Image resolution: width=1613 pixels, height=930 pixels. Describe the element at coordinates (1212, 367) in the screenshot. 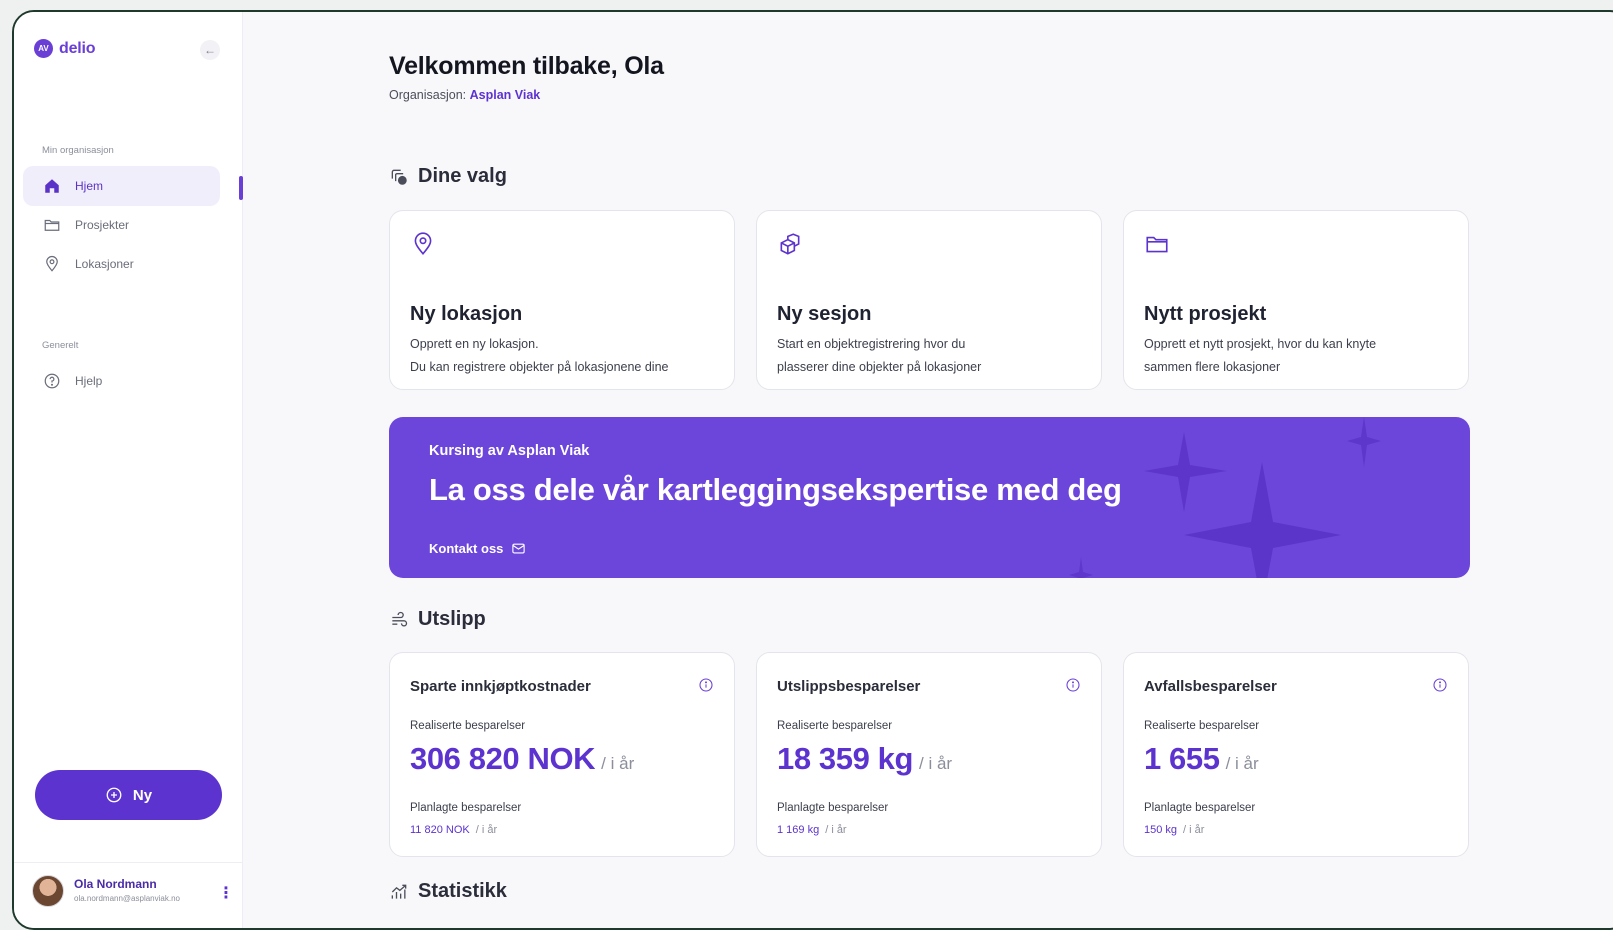

I see `card-line-2: sammen flere lokasjoner` at that location.